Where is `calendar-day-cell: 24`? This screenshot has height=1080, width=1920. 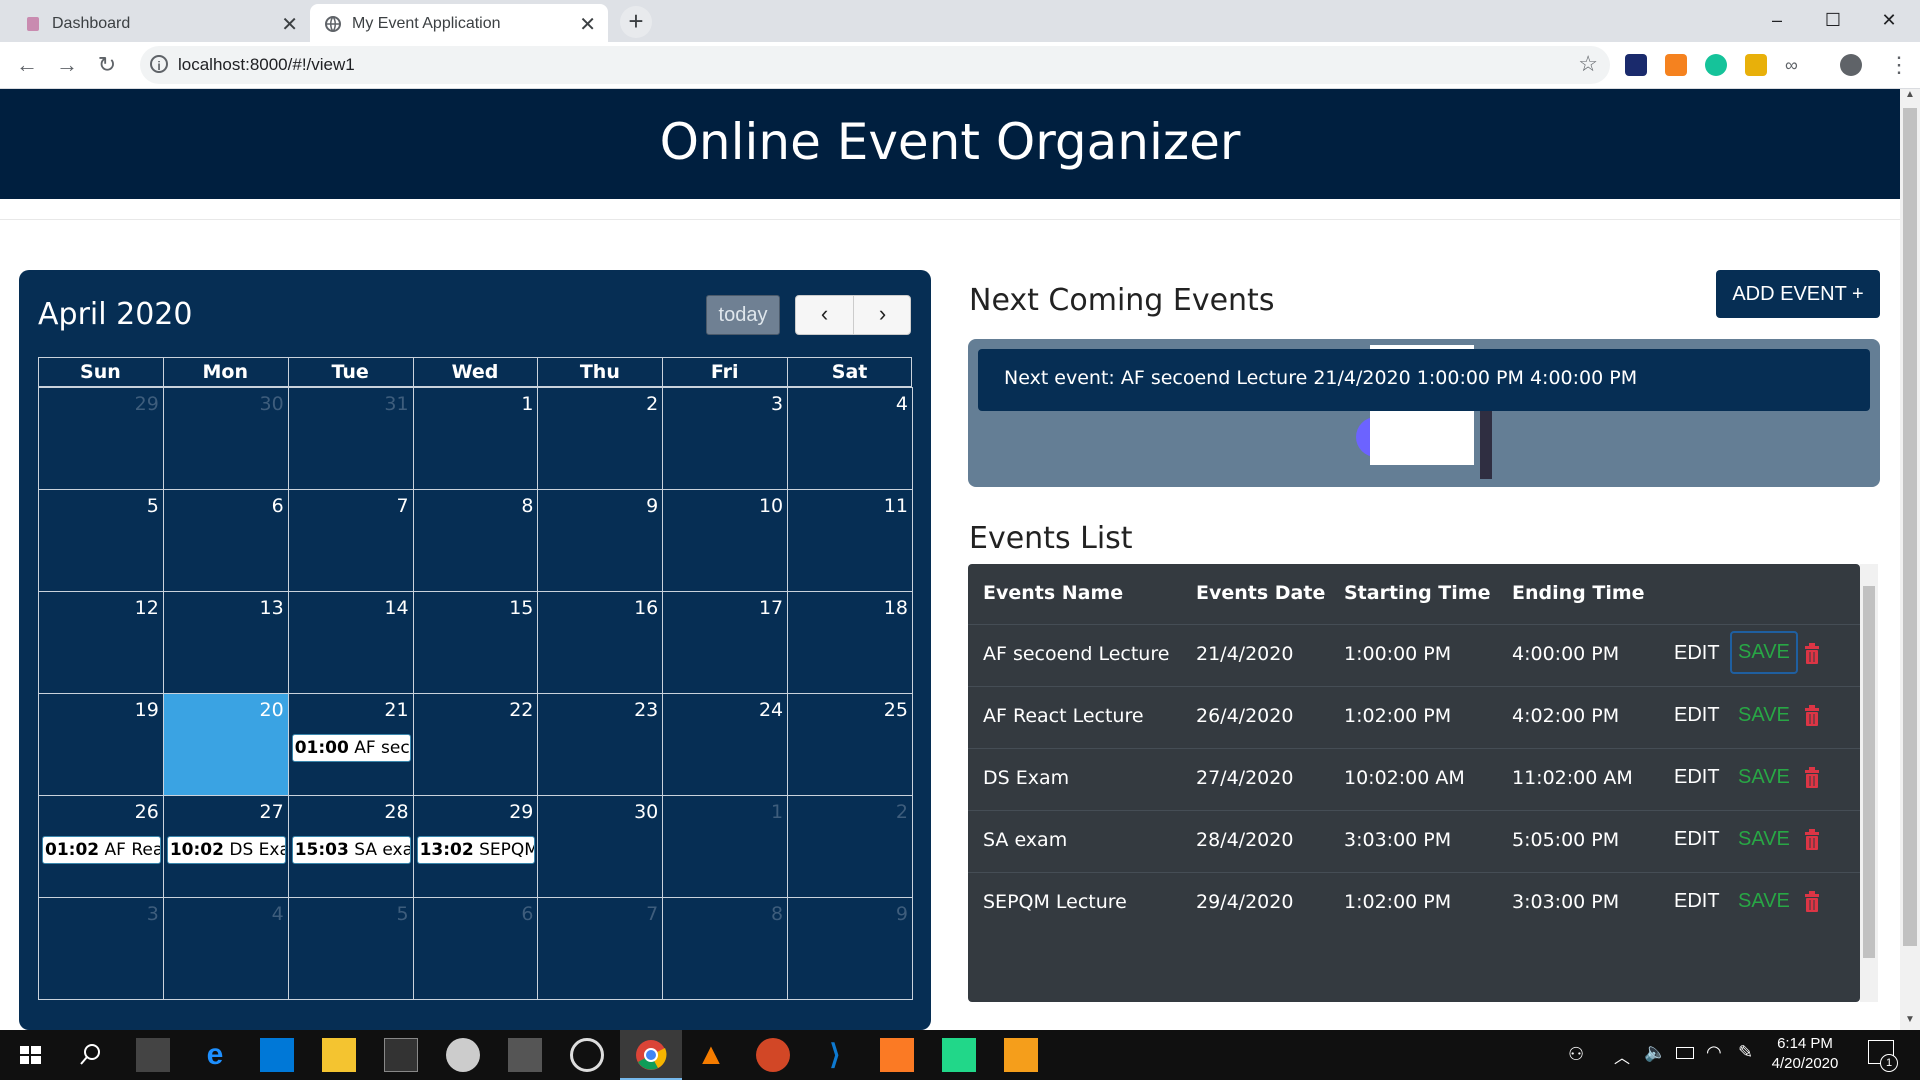 calendar-day-cell: 24 is located at coordinates (725, 744).